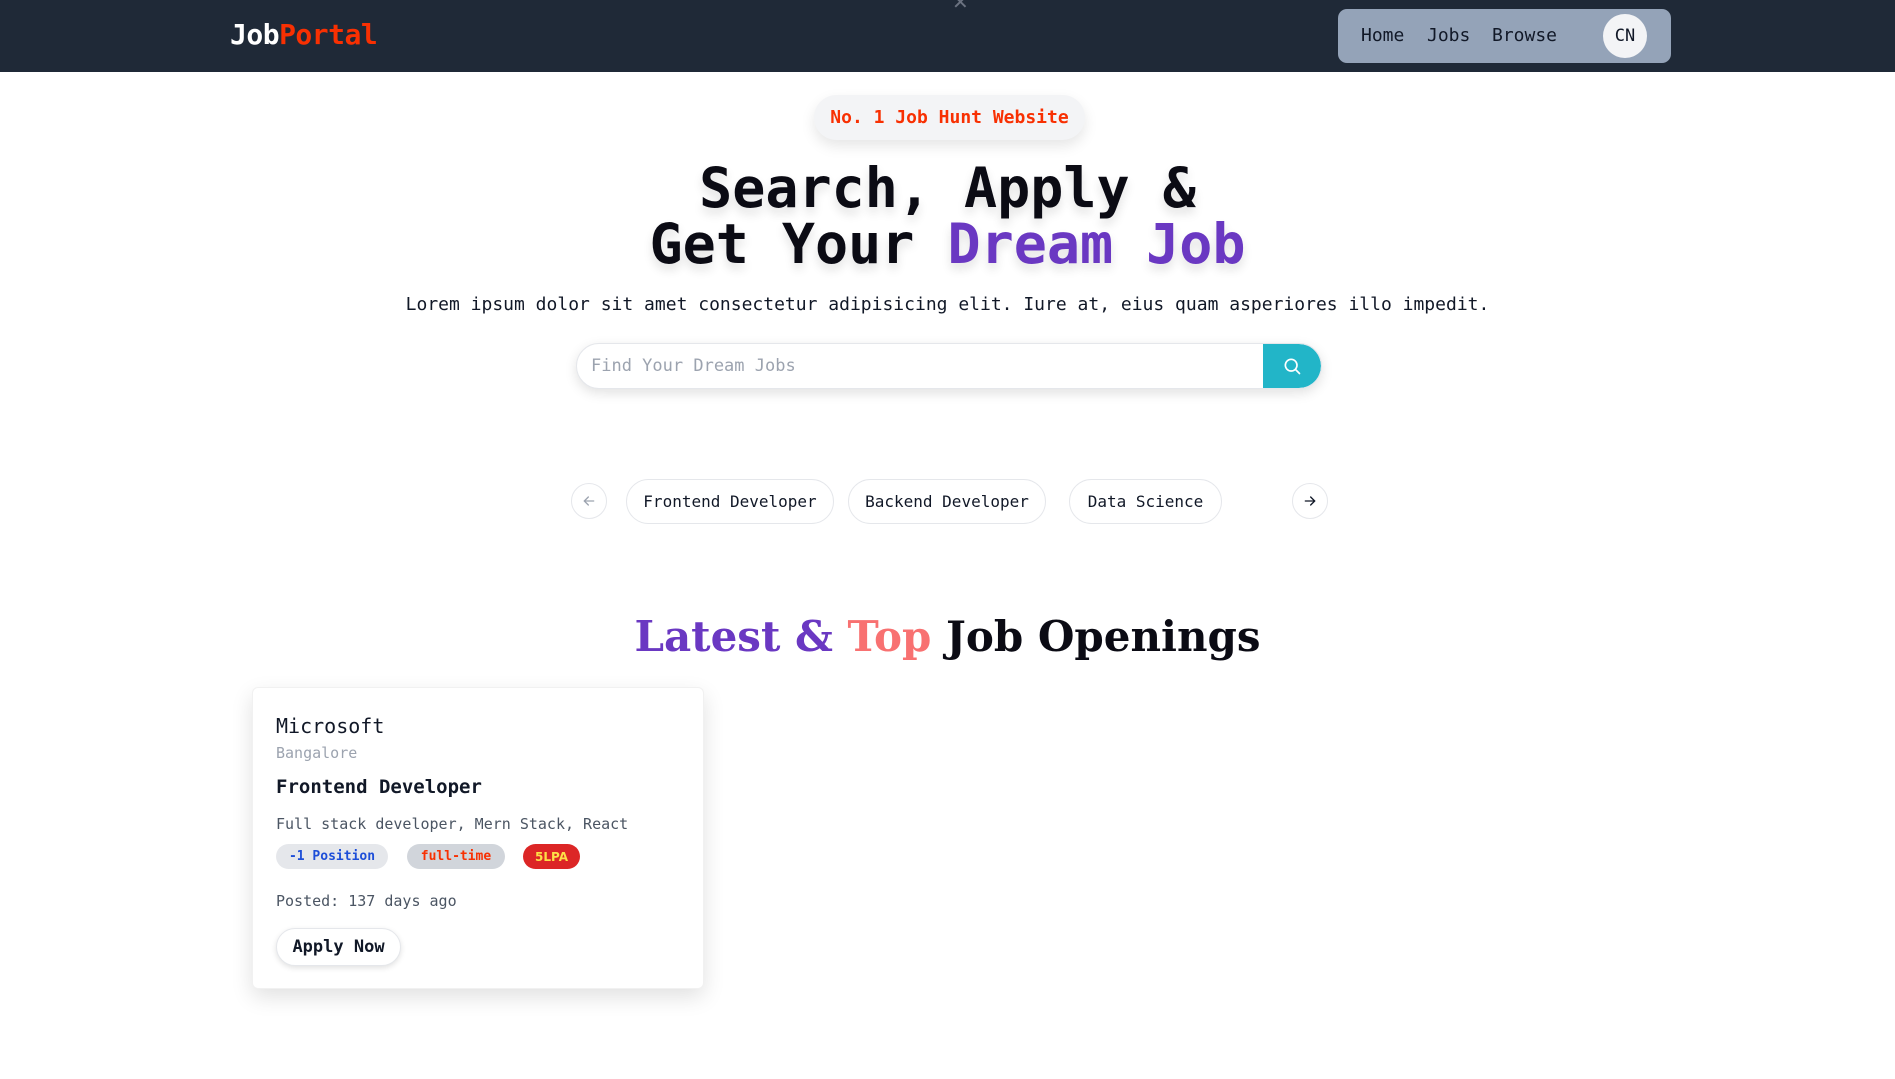 This screenshot has width=1895, height=1079. Describe the element at coordinates (960, 7) in the screenshot. I see `close-icon: ✕` at that location.